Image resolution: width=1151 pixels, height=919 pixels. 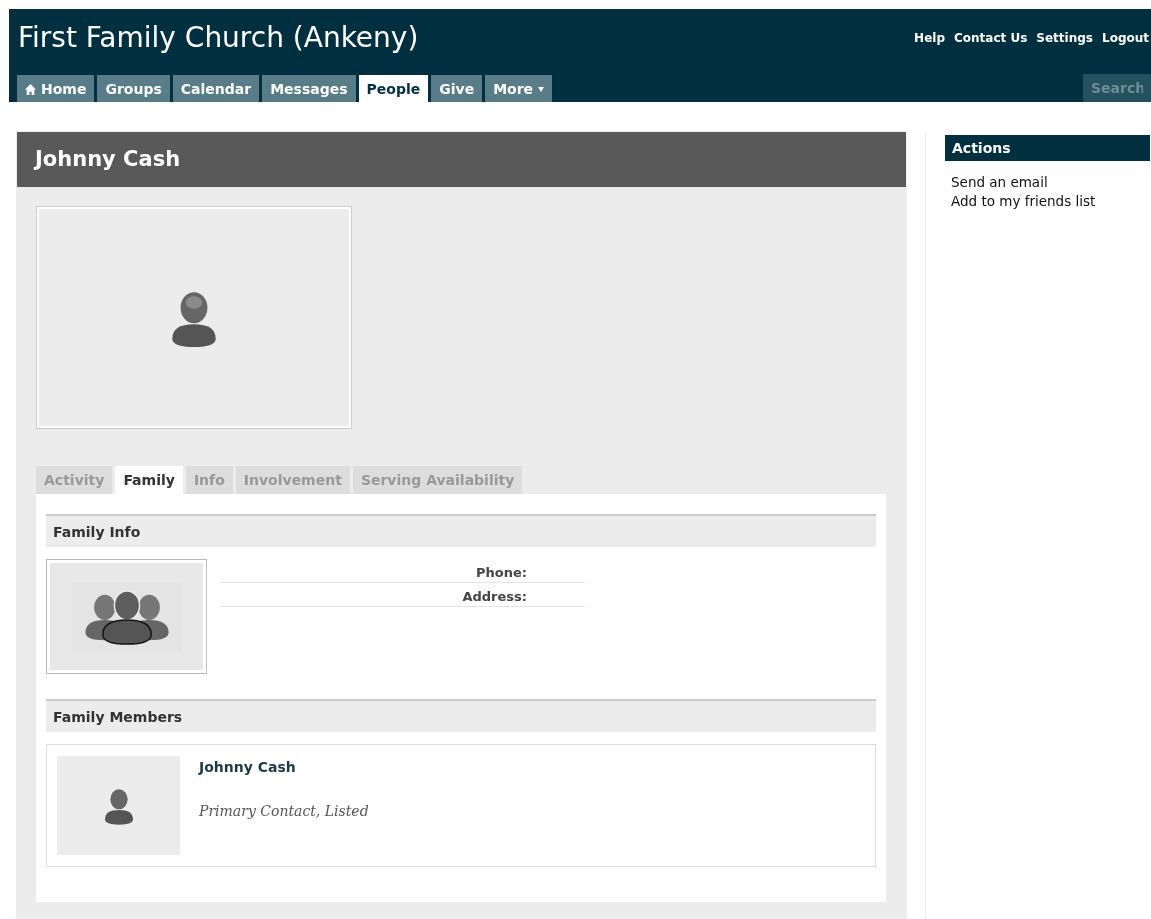 I want to click on profile-tab: Family, so click(x=149, y=480).